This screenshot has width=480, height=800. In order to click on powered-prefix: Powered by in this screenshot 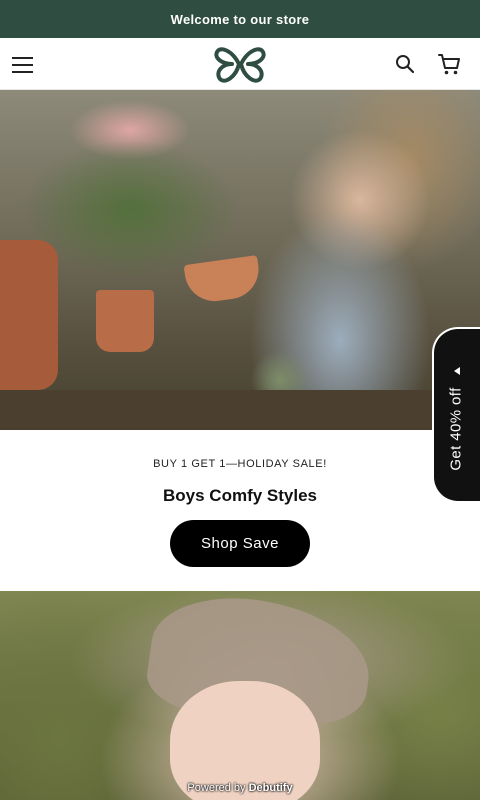, I will do `click(216, 788)`.